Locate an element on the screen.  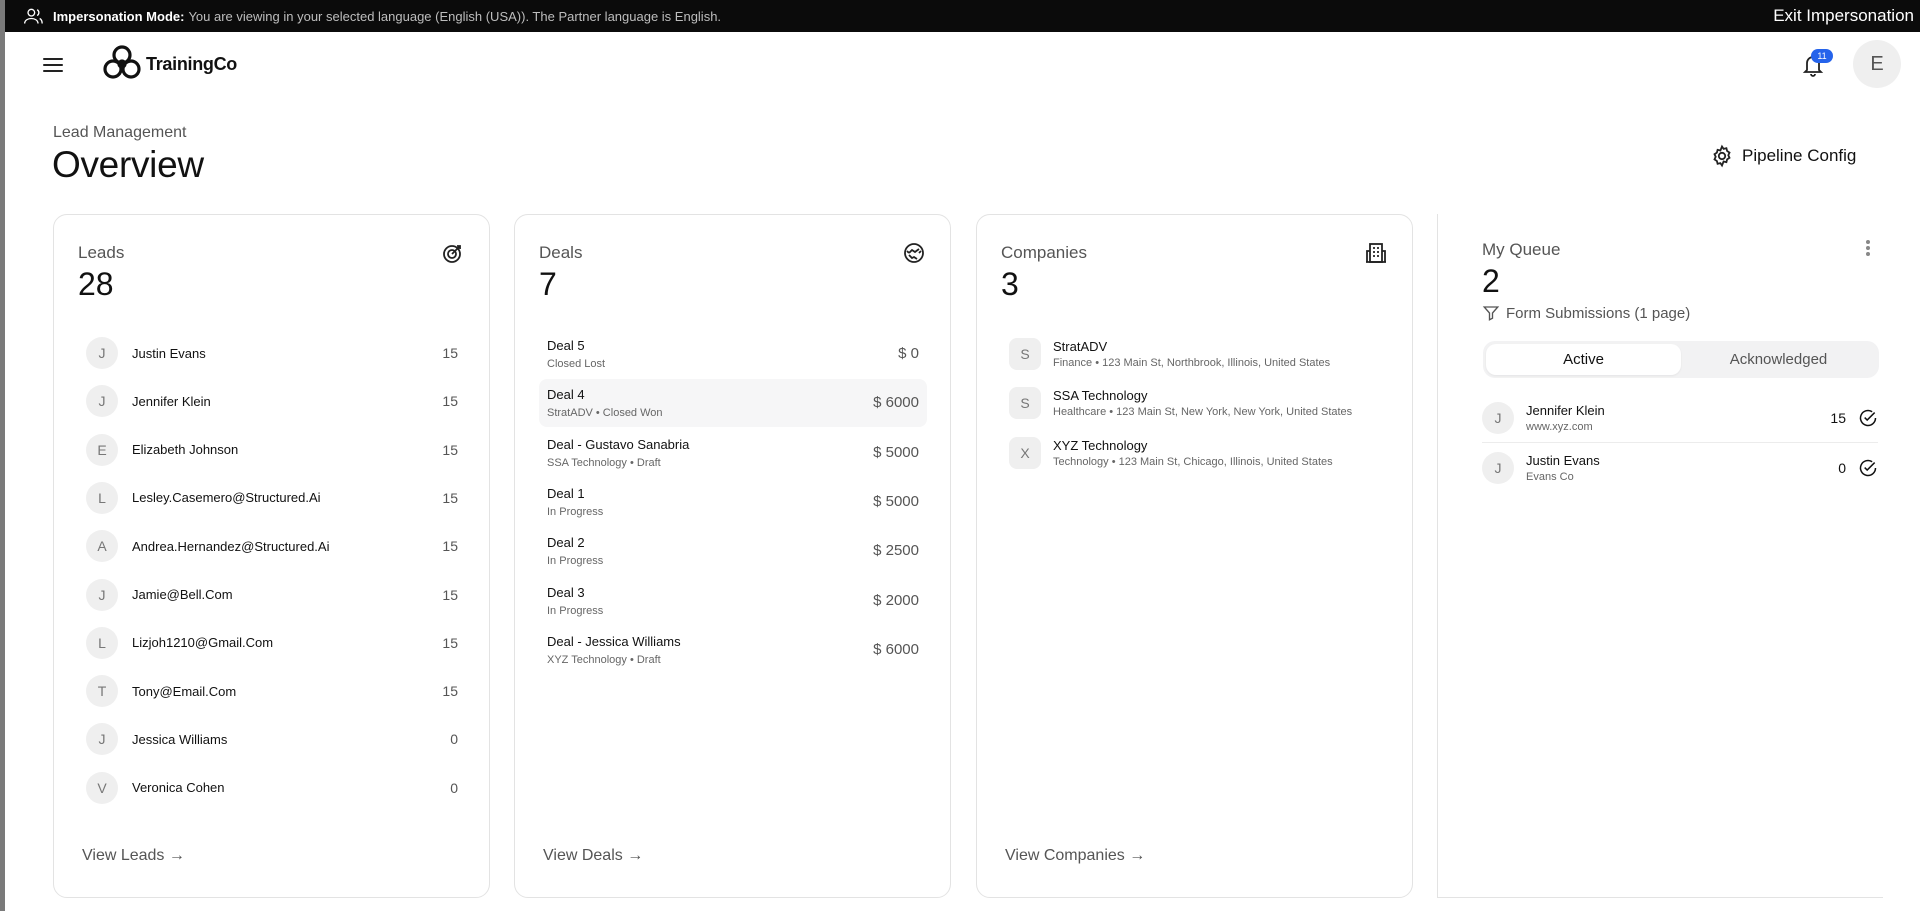
view-deals-link: View Deals → is located at coordinates (593, 856).